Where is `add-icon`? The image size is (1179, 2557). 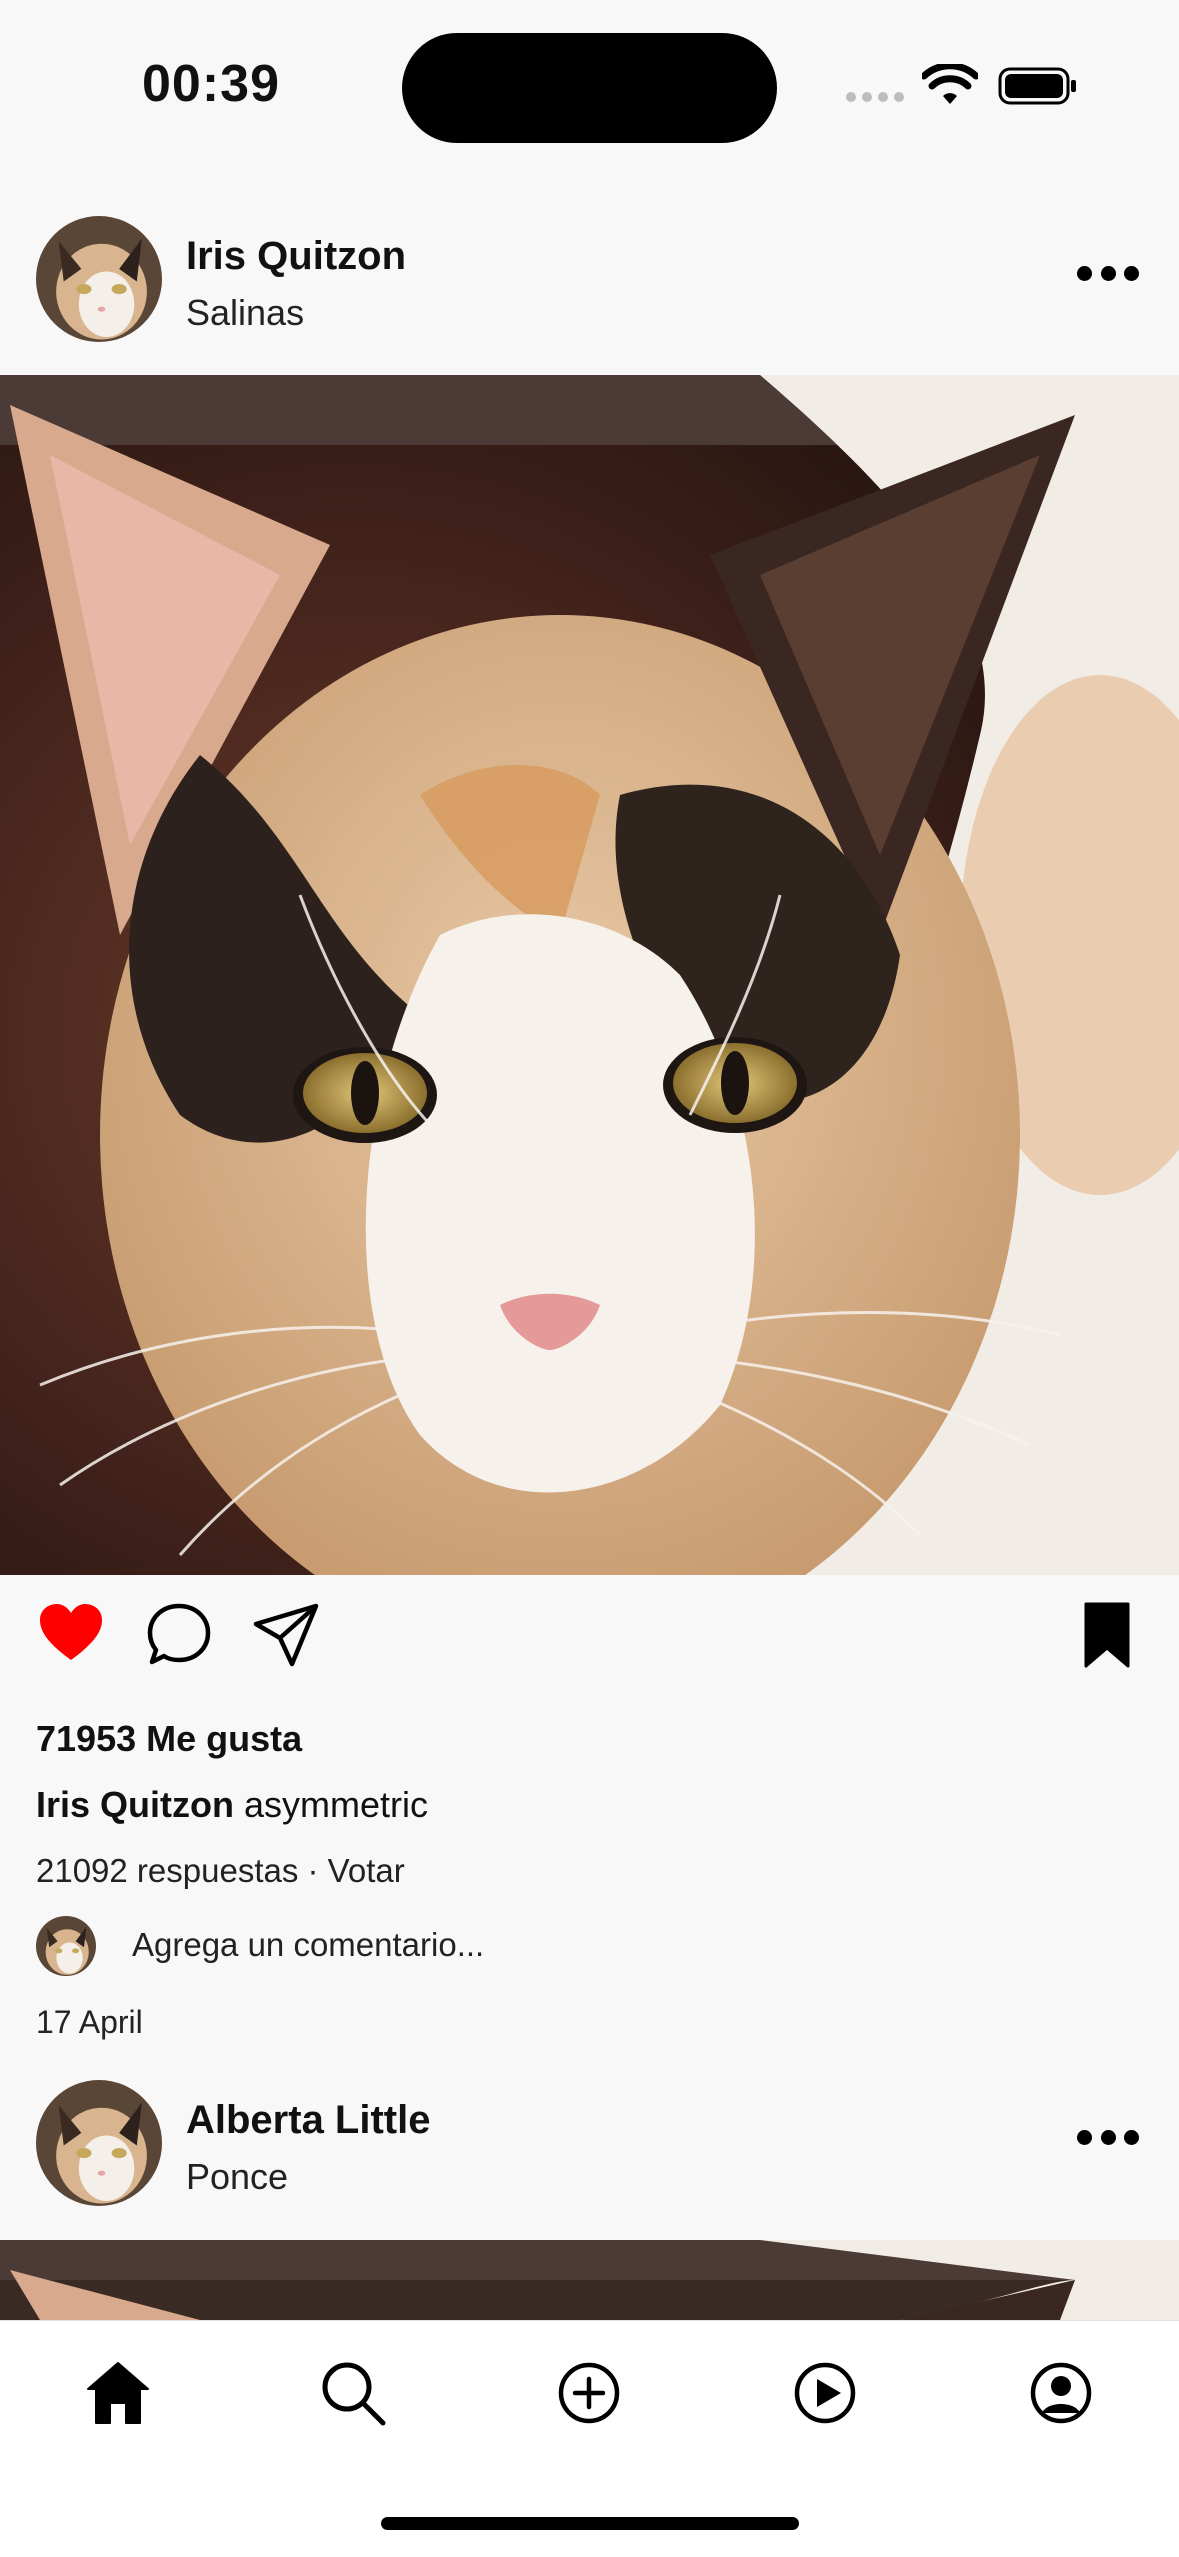 add-icon is located at coordinates (589, 2393).